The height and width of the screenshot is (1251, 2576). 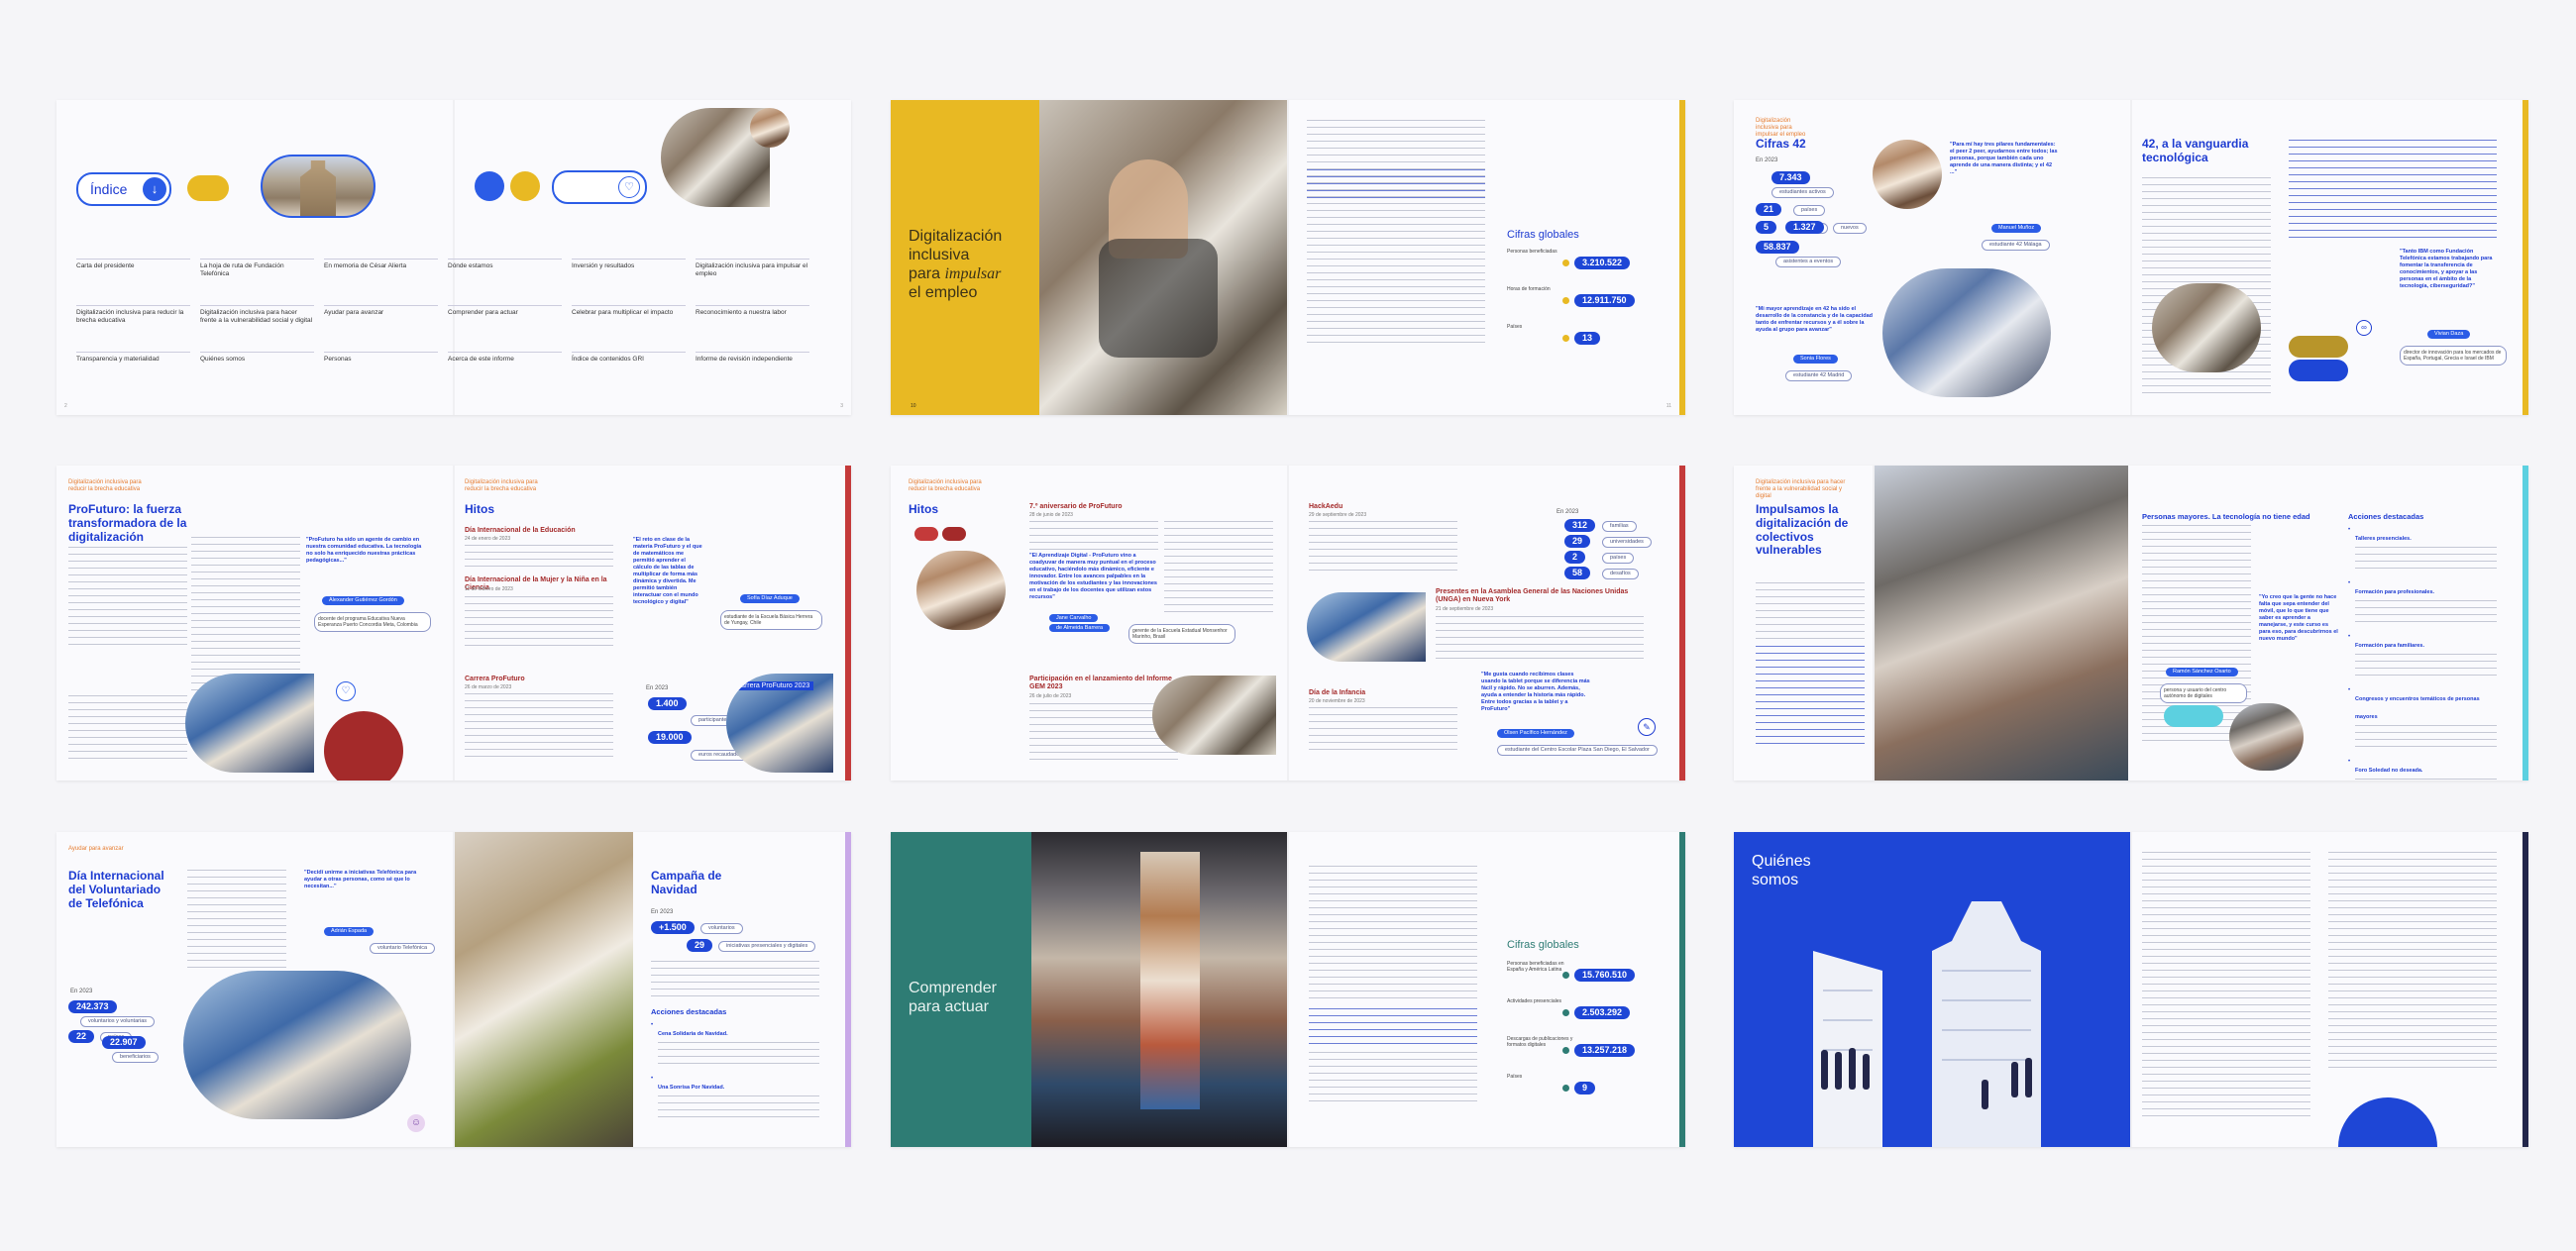 What do you see at coordinates (154, 189) in the screenshot?
I see `arrow-down-icon: ↓` at bounding box center [154, 189].